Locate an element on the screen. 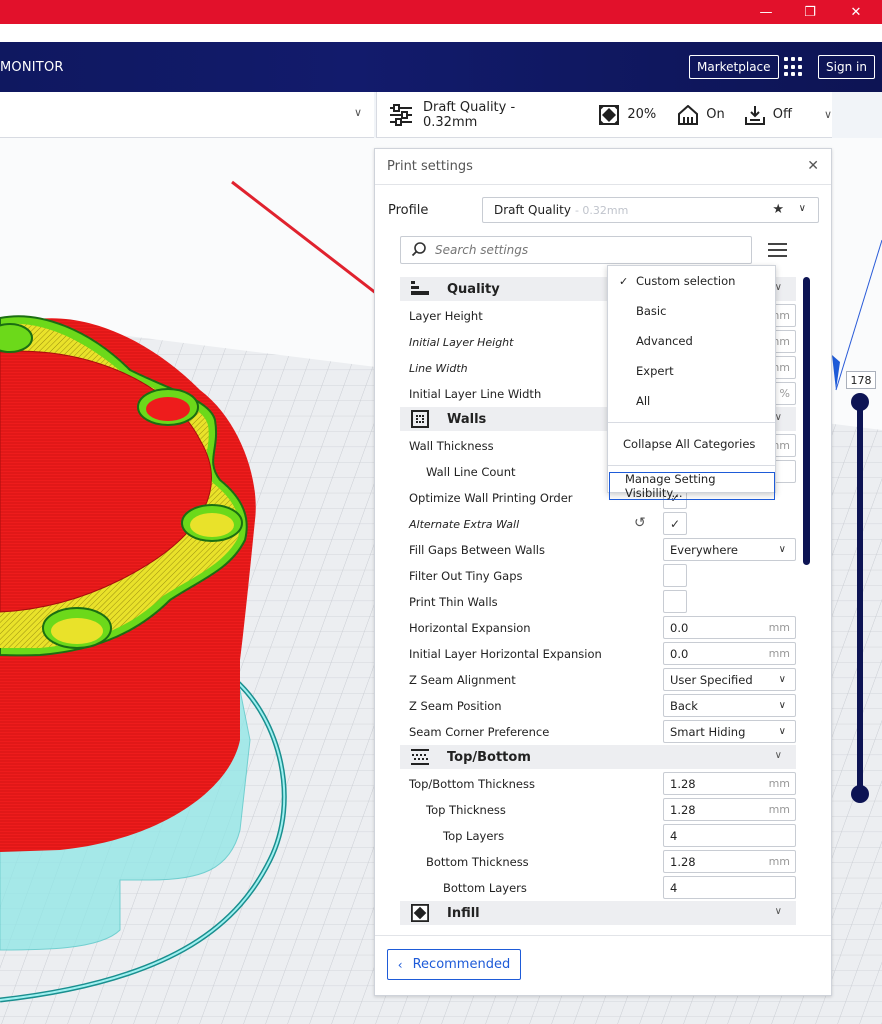 Image resolution: width=882 pixels, height=1024 pixels. infill-icon is located at coordinates (609, 114).